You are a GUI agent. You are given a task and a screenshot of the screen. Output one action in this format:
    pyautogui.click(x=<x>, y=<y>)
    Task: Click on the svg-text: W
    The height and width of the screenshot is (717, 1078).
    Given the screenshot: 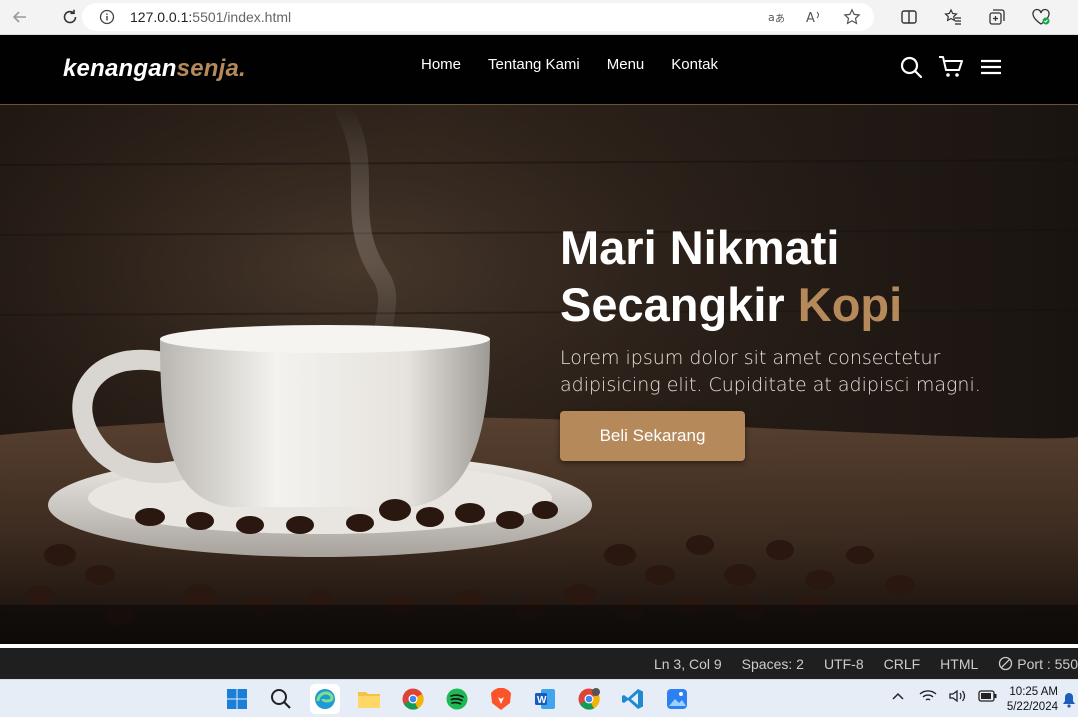 What is the action you would take?
    pyautogui.click(x=542, y=700)
    